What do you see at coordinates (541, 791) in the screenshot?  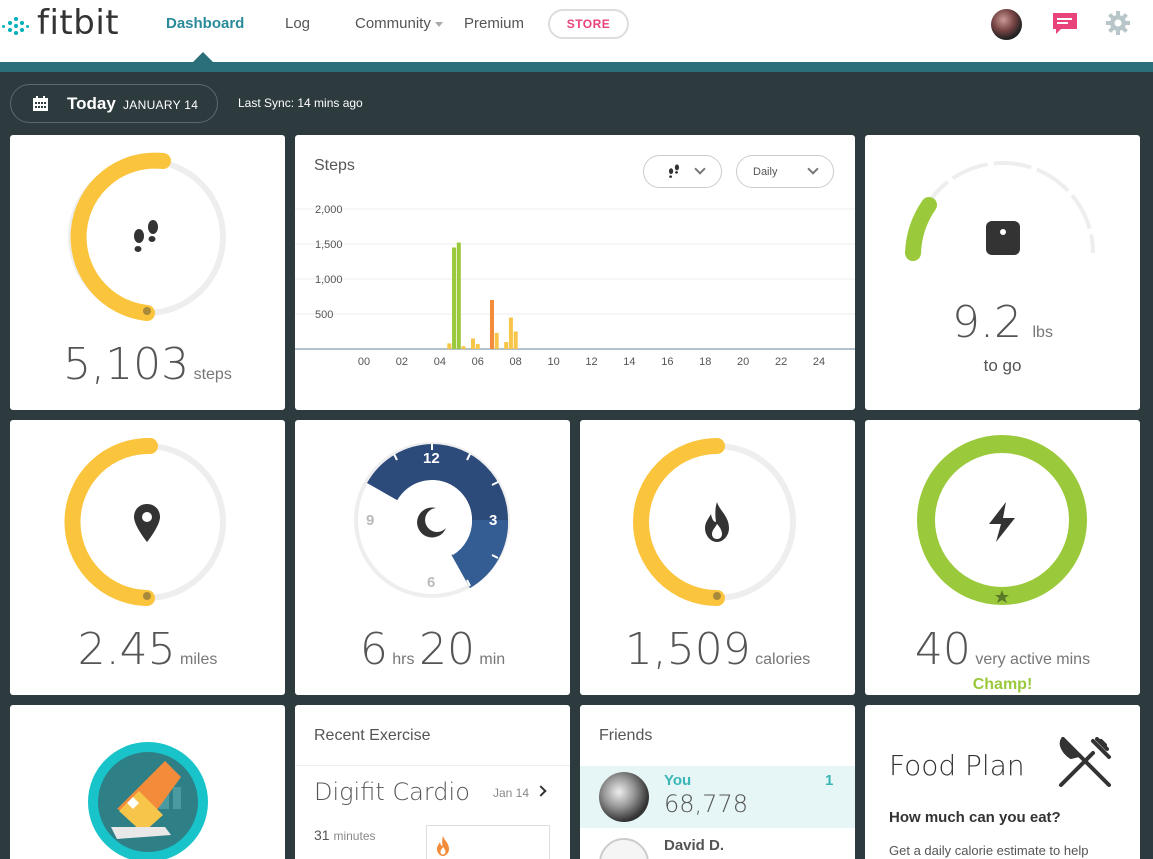 I see `chevron-right-icon` at bounding box center [541, 791].